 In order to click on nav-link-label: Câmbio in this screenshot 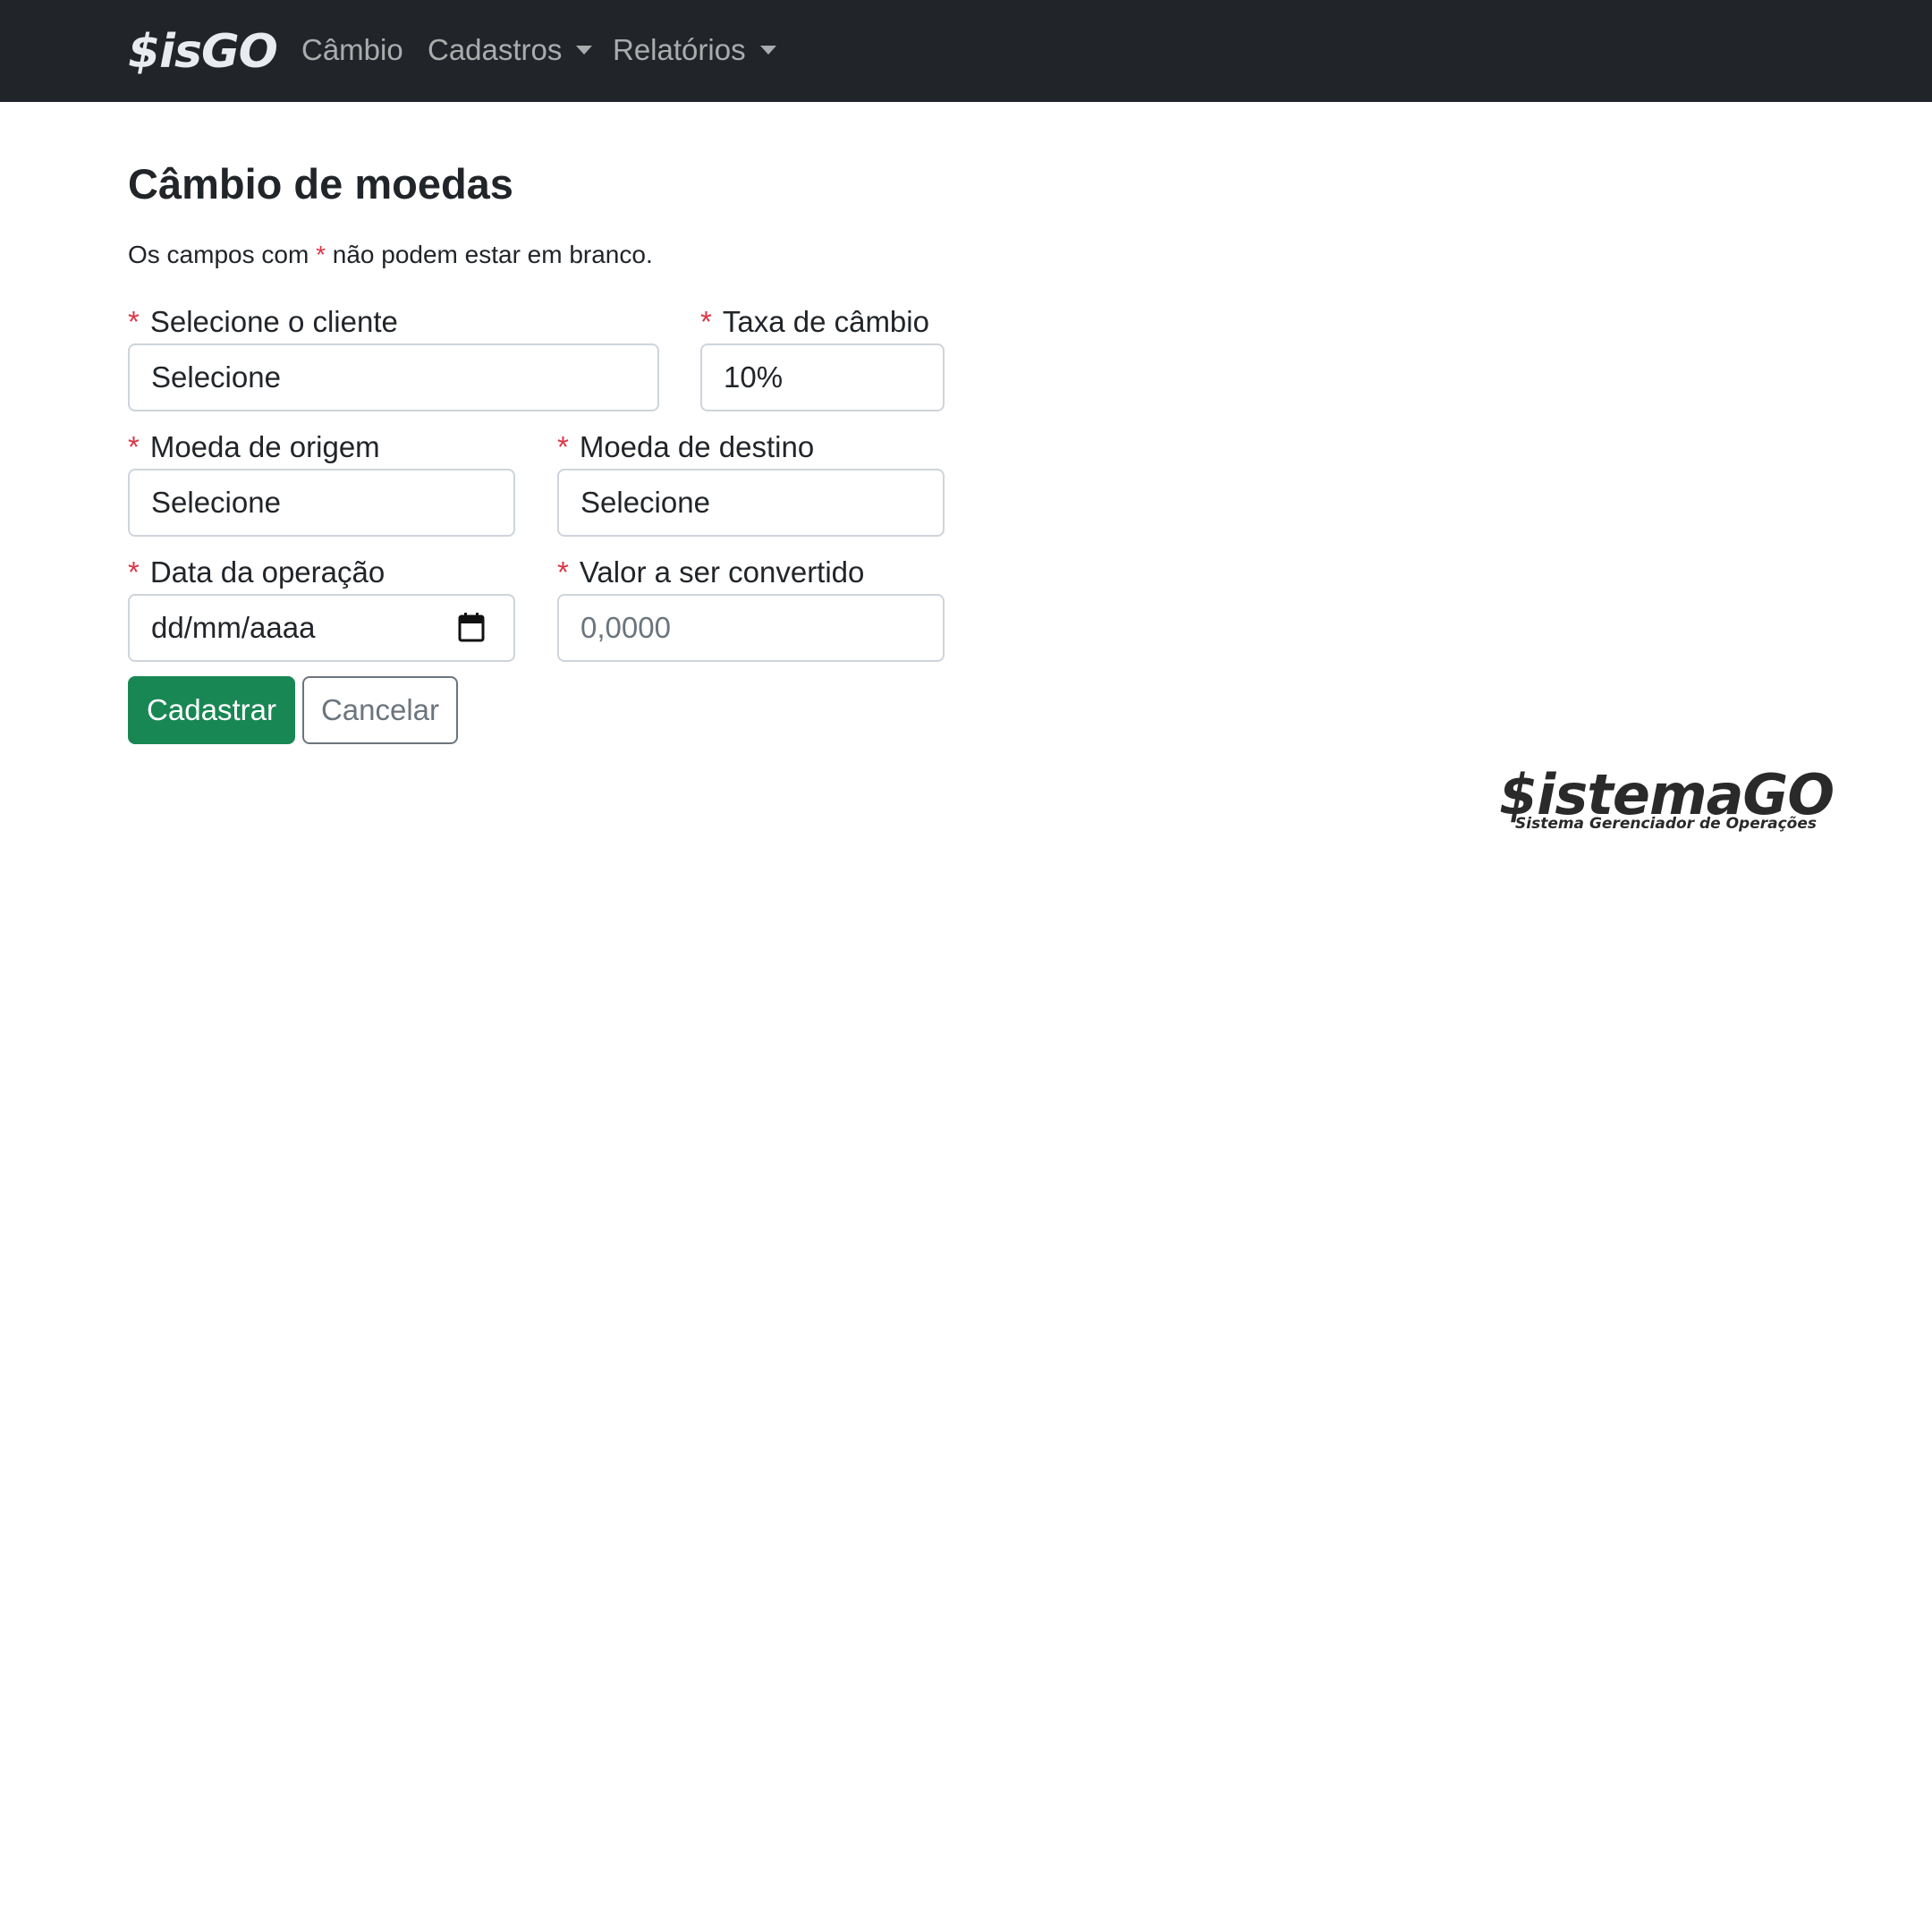, I will do `click(352, 49)`.